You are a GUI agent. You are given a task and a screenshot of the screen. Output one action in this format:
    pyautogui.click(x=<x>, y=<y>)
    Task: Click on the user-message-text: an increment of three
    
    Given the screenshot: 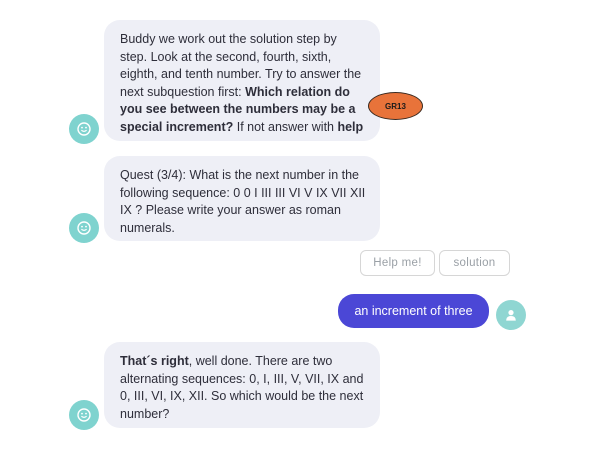 What is the action you would take?
    pyautogui.click(x=413, y=311)
    